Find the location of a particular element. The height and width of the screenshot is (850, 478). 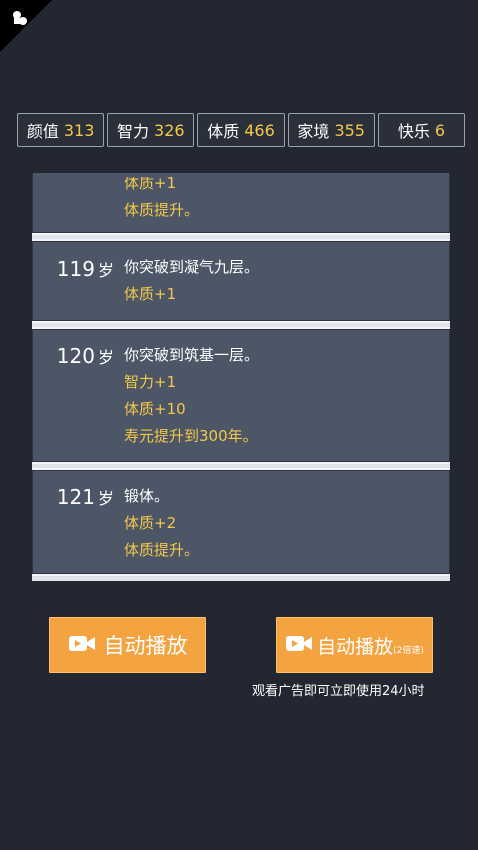

stat-label: 快乐 is located at coordinates (413, 131).